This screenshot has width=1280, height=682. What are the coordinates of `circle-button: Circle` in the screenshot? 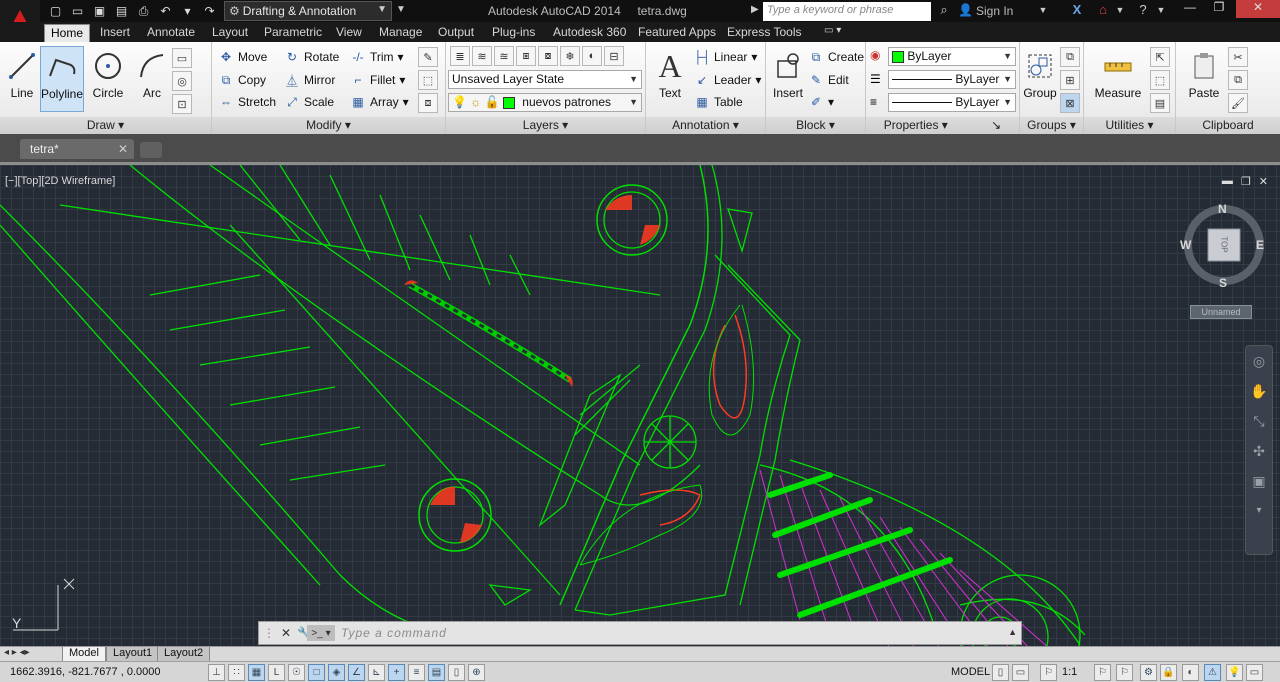 It's located at (108, 79).